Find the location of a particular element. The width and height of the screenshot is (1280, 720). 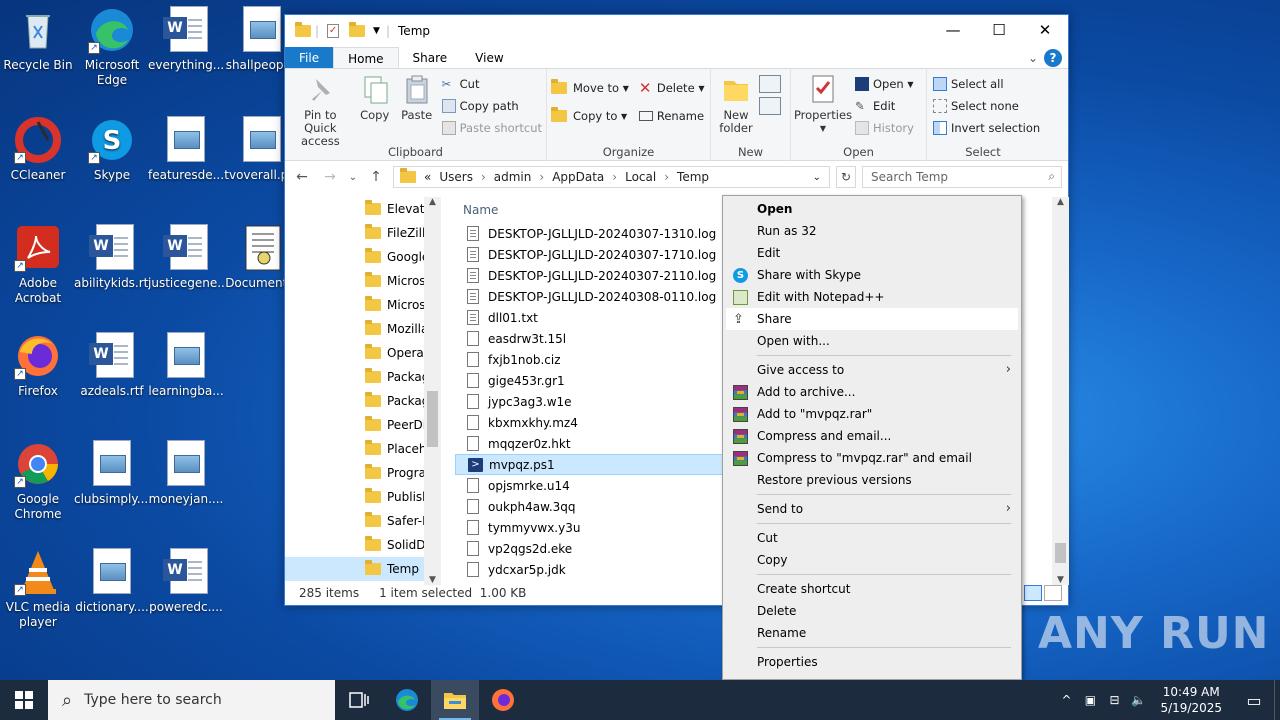

breadcrumb-admin: admin is located at coordinates (513, 177).